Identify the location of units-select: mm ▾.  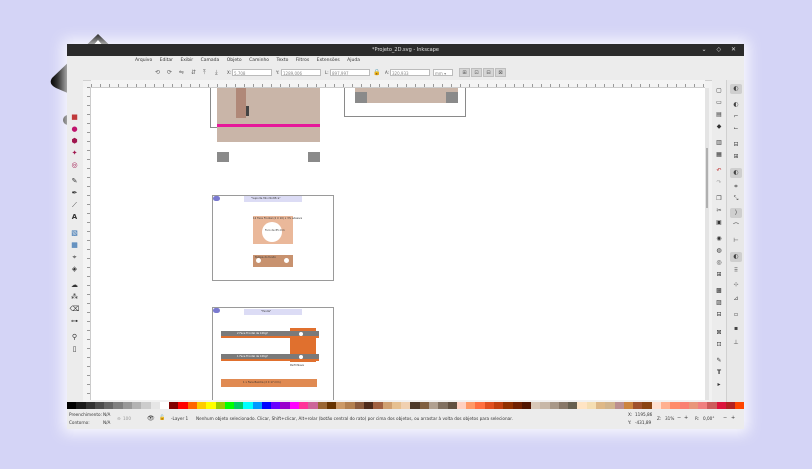
(443, 72).